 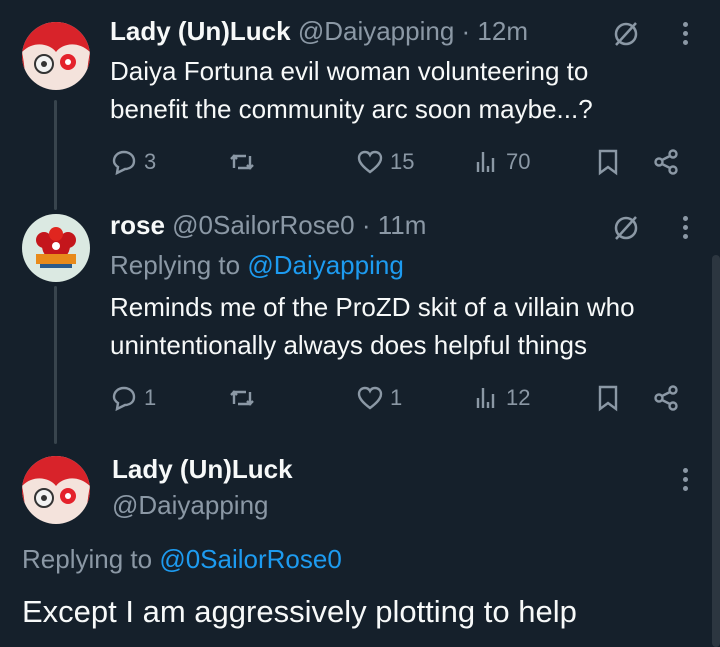 I want to click on replying-to: Replying to @0SailorRose0, so click(x=182, y=559).